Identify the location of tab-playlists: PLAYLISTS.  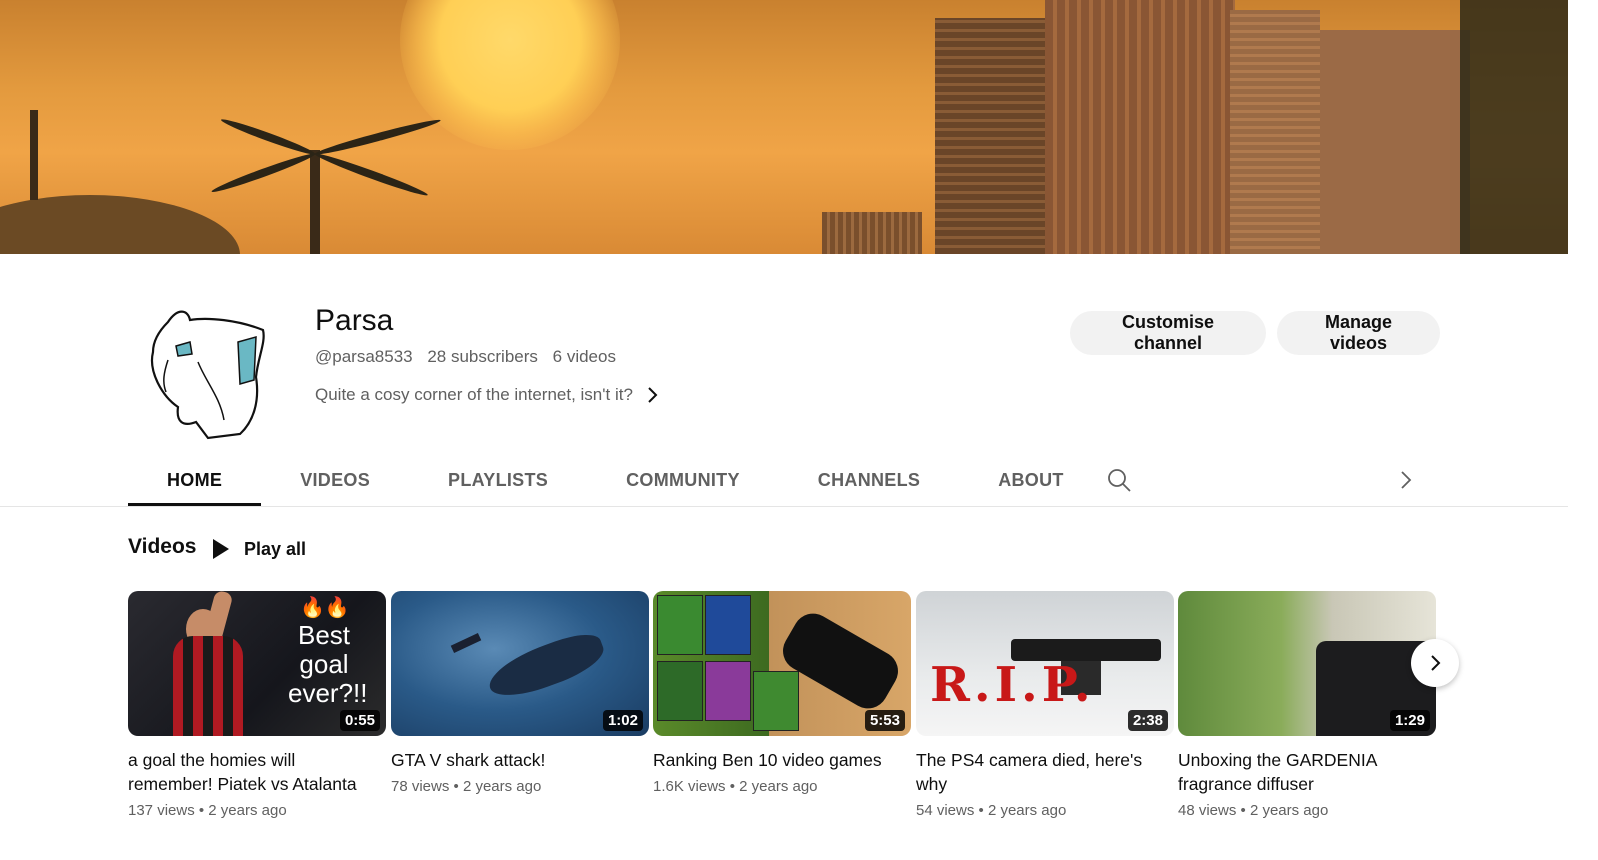
(498, 480).